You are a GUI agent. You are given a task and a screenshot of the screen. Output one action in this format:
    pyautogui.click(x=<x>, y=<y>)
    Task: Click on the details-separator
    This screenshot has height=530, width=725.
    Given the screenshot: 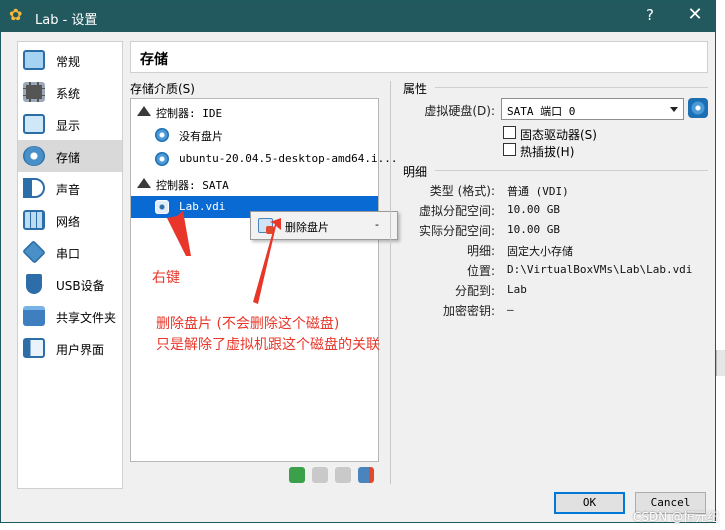 What is the action you would take?
    pyautogui.click(x=571, y=170)
    